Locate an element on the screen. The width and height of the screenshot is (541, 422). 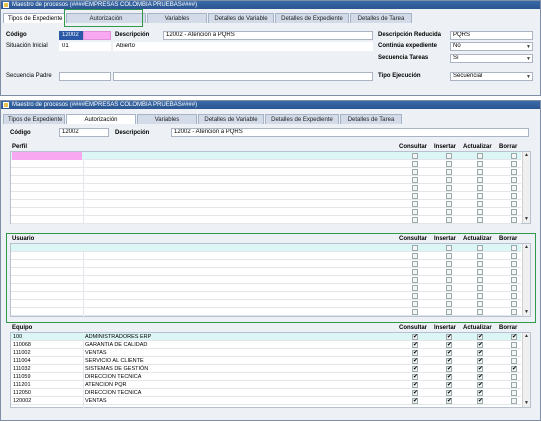
back-secuencia-tareas-select: Sí ▼ is located at coordinates (491, 58).